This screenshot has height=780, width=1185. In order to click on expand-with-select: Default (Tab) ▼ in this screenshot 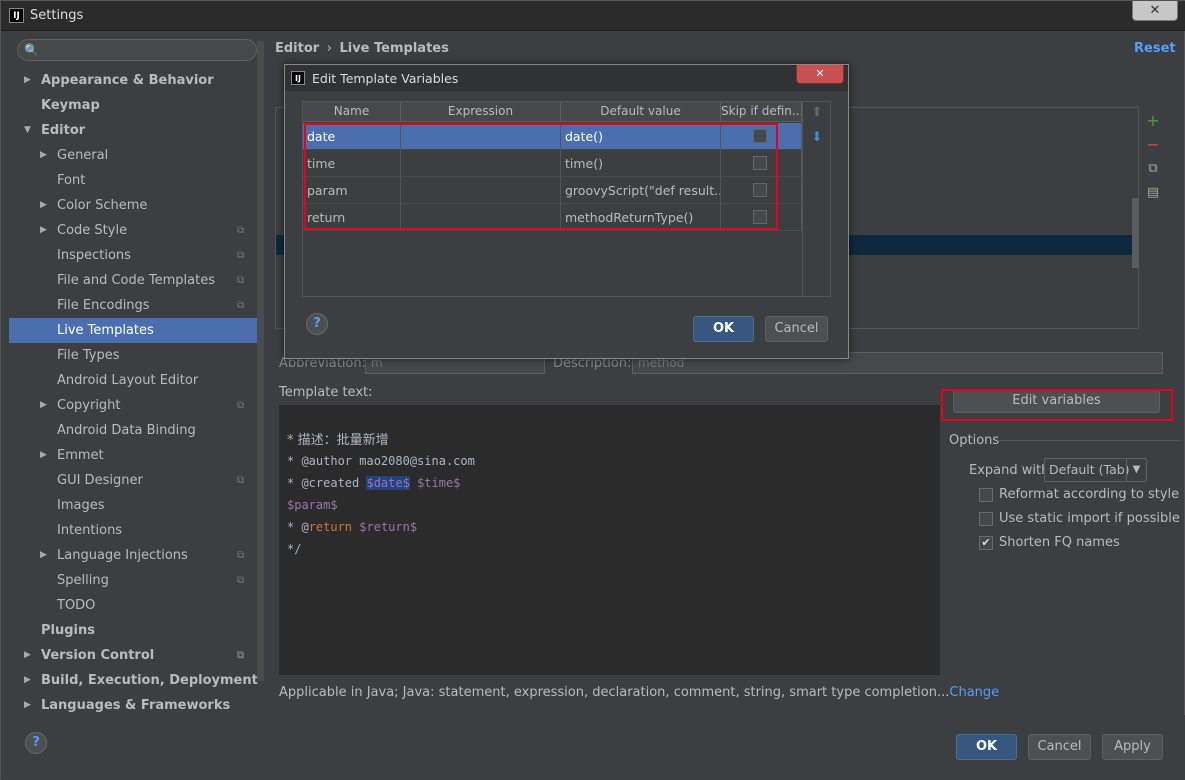, I will do `click(1095, 470)`.